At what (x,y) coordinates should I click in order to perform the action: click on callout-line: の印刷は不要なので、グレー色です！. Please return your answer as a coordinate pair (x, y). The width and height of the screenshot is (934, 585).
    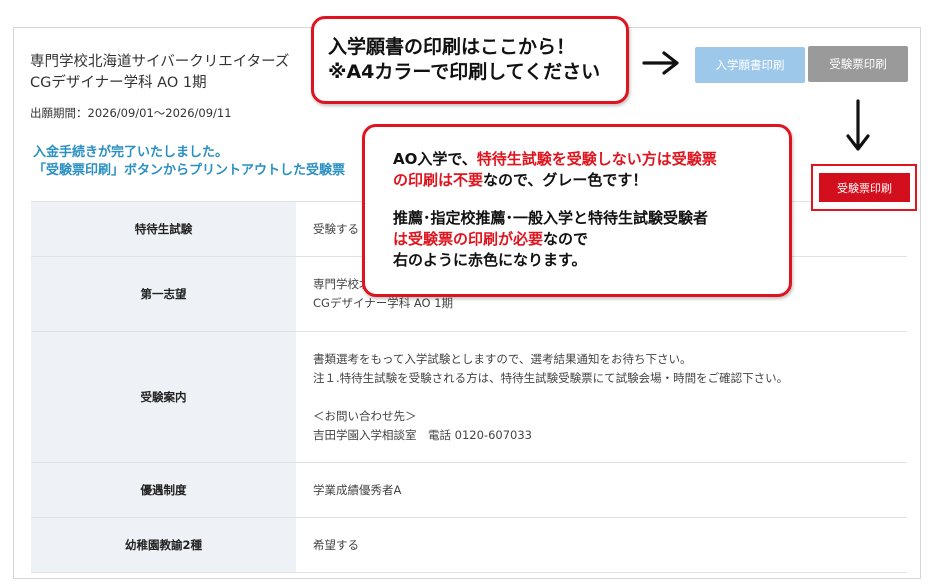
    Looking at the image, I should click on (591, 180).